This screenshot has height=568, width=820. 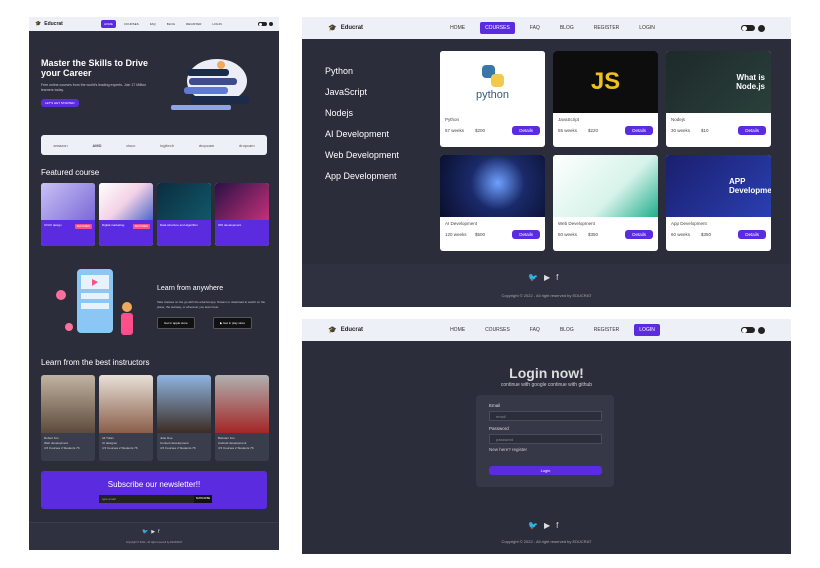 I want to click on category-javascript: JavaScript, so click(x=362, y=92).